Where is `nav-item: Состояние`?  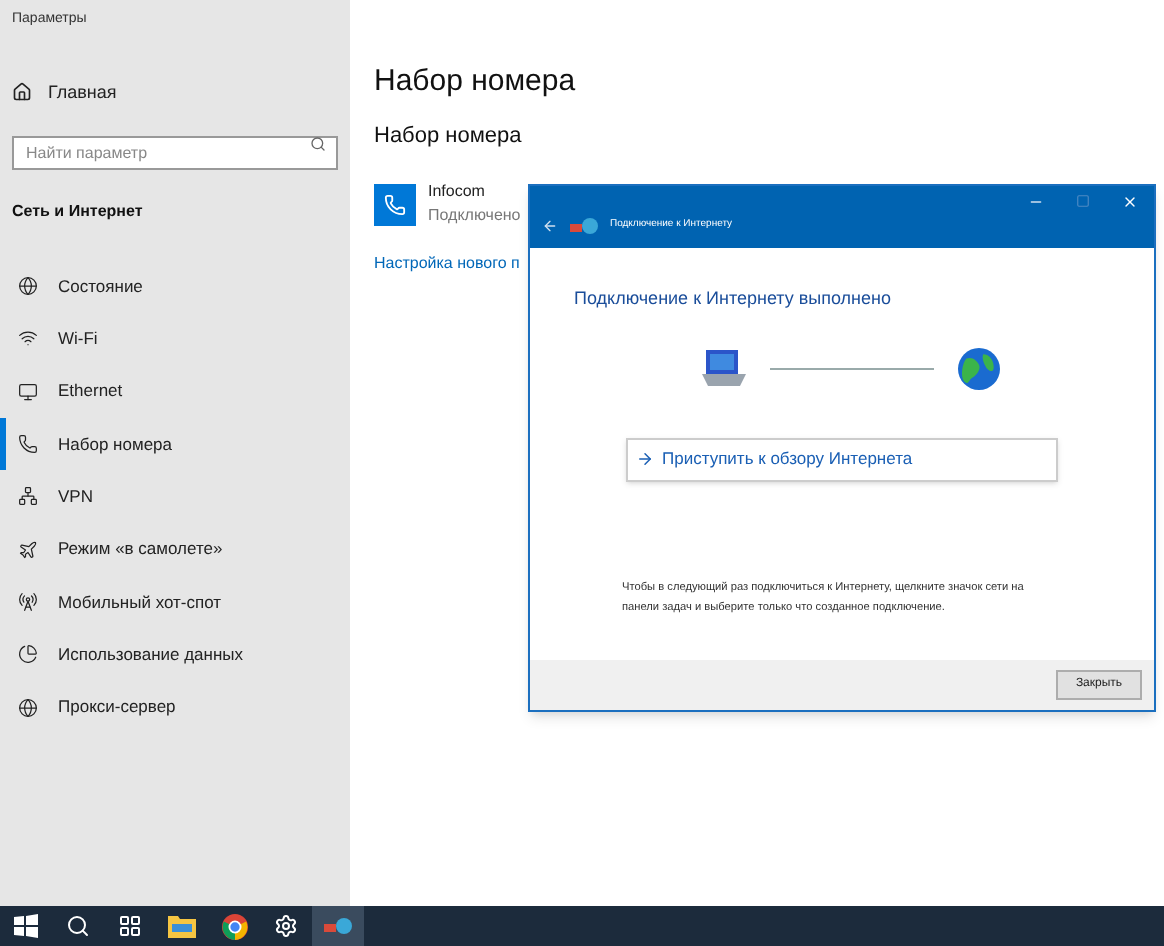
nav-item: Состояние is located at coordinates (169, 286).